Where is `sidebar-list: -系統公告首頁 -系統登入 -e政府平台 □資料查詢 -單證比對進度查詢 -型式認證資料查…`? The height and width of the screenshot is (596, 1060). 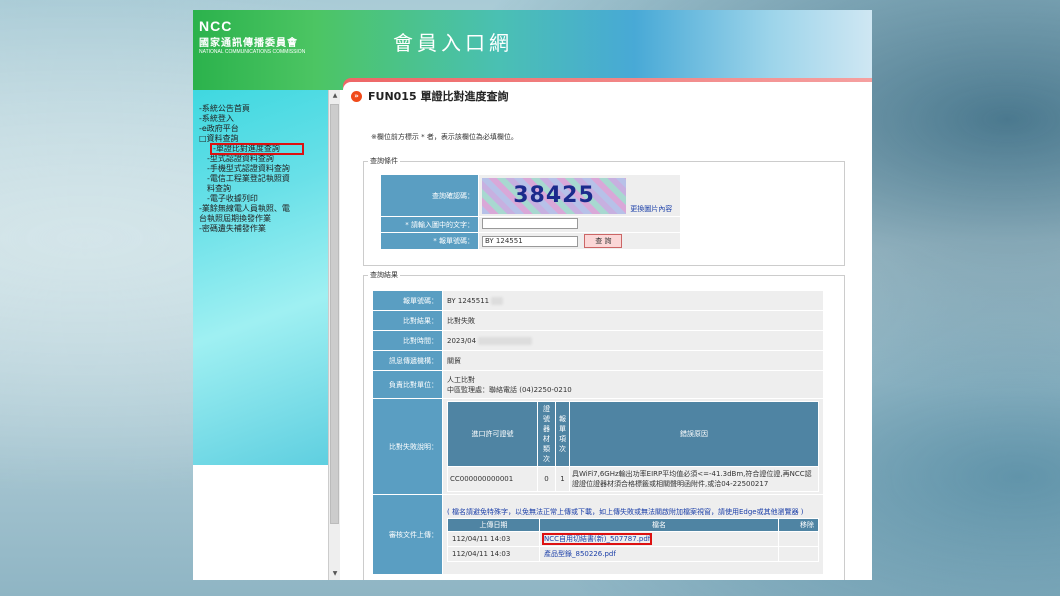 sidebar-list: -系統公告首頁 -系統登入 -e政府平台 □資料查詢 -單證比對進度查詢 -型式認證資料查… is located at coordinates (260, 169).